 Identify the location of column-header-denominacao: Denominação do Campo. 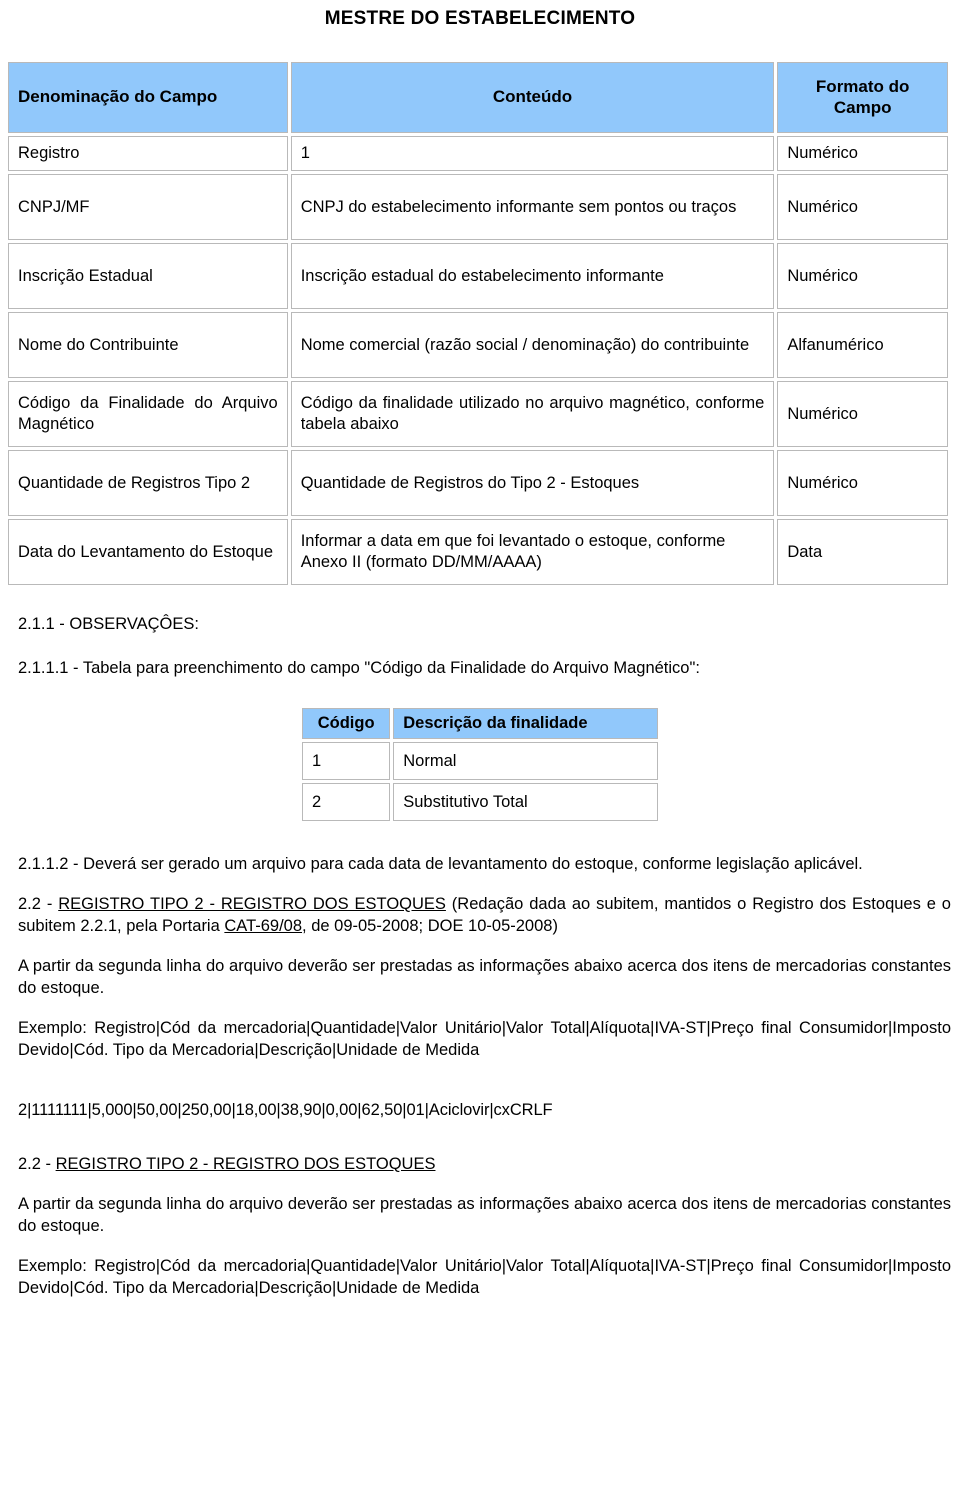
(148, 98).